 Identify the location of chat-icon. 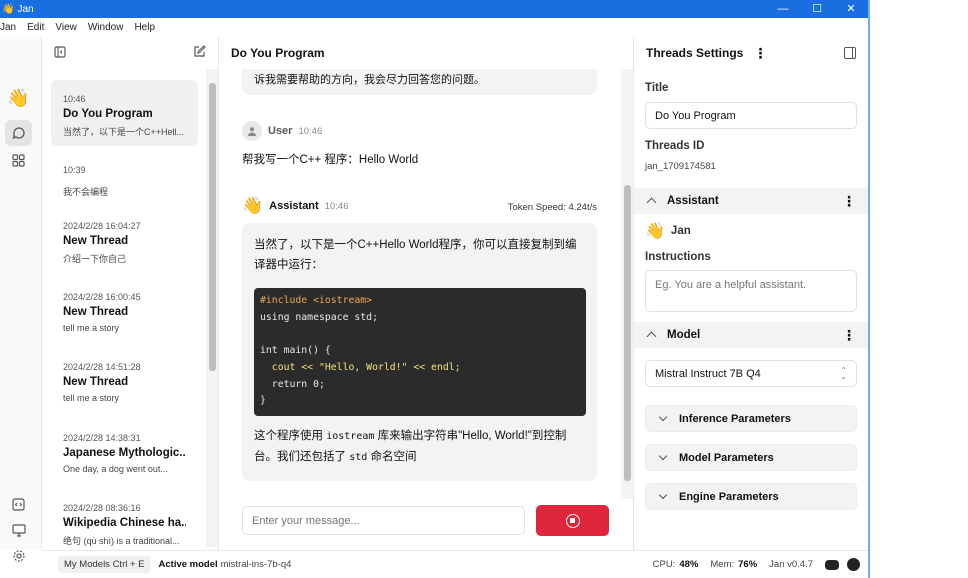
(18, 133).